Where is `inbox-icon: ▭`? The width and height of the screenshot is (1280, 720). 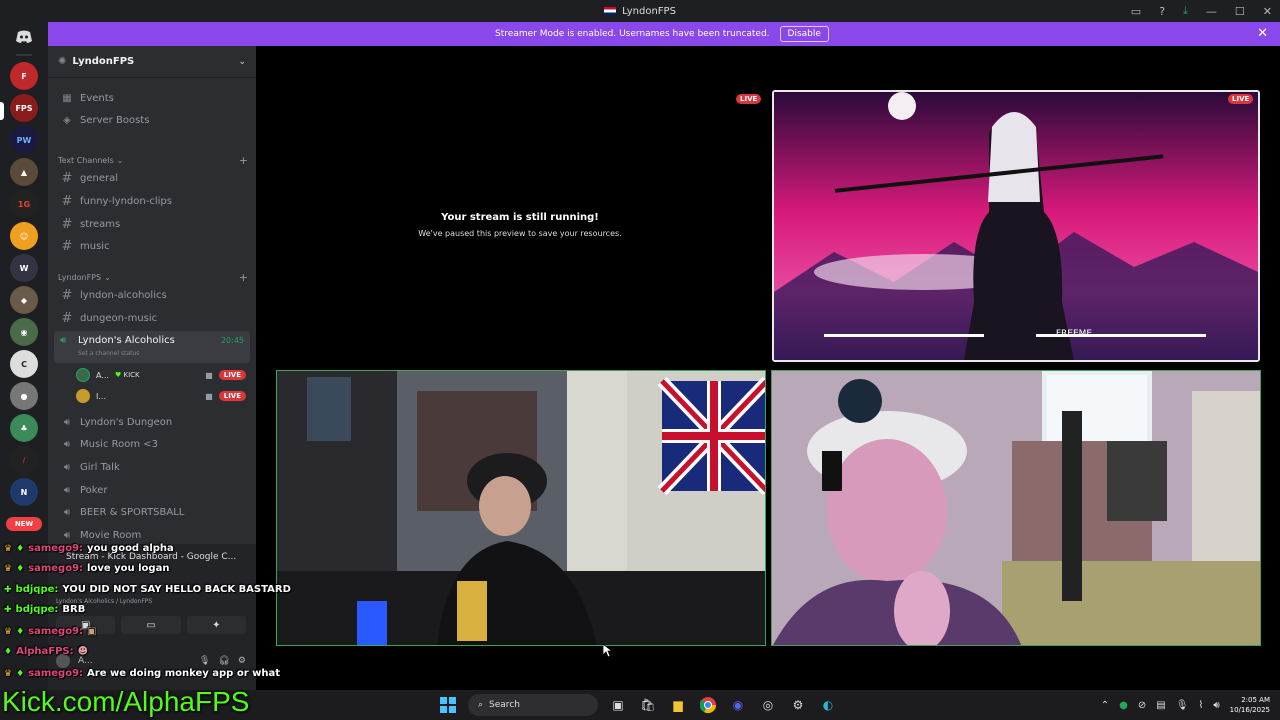 inbox-icon: ▭ is located at coordinates (1136, 11).